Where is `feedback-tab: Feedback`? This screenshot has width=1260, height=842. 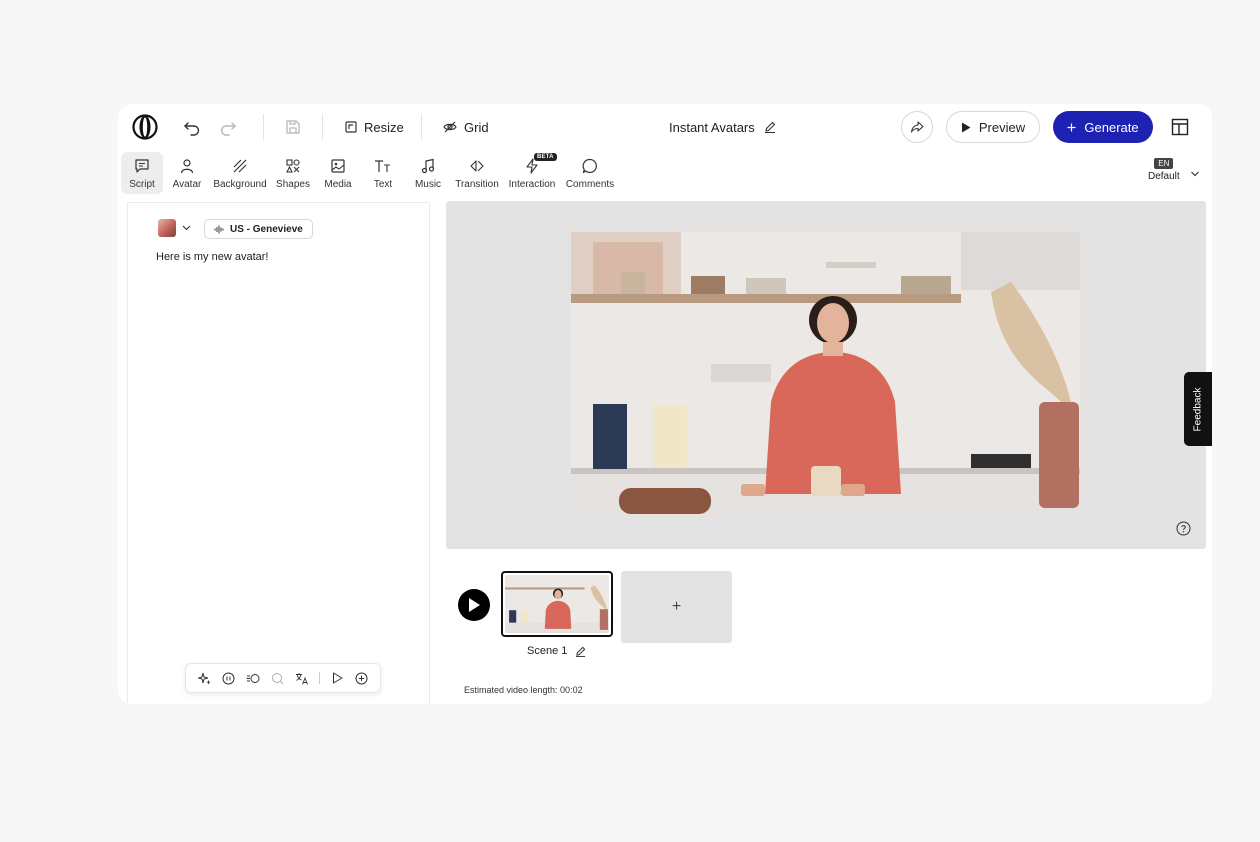 feedback-tab: Feedback is located at coordinates (1198, 409).